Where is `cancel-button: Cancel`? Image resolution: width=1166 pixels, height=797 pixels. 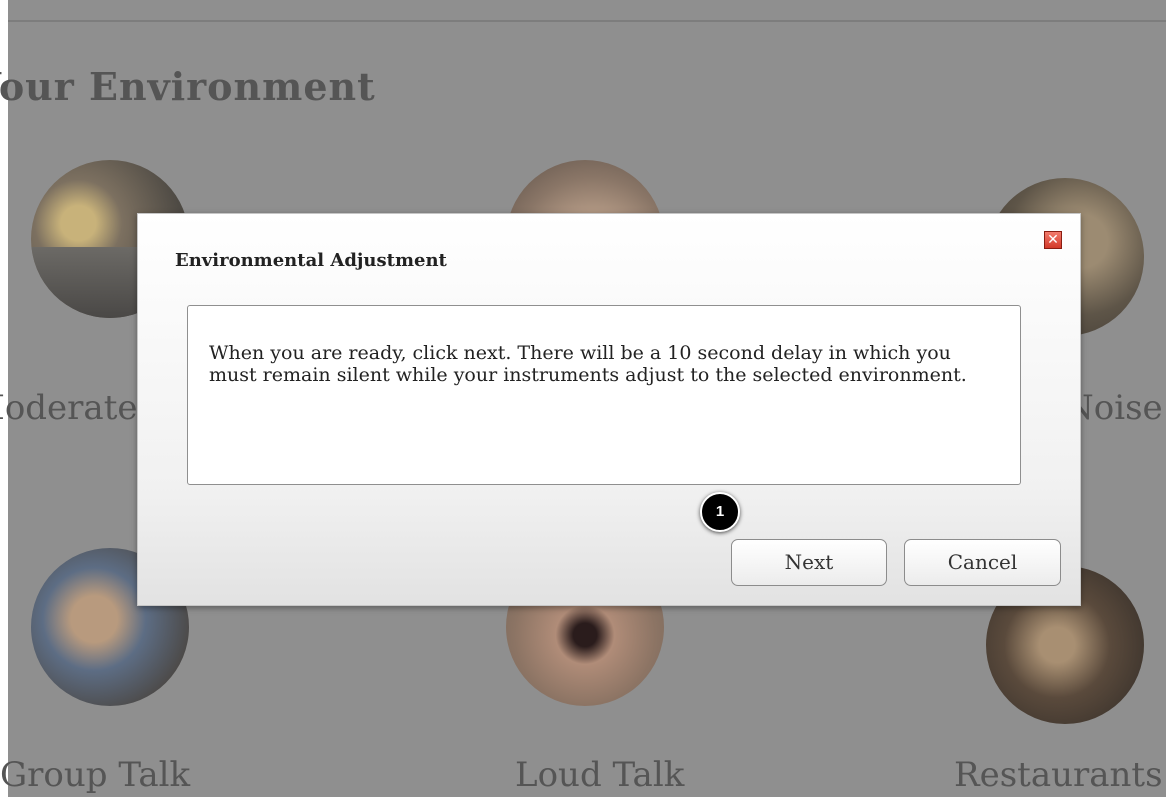
cancel-button: Cancel is located at coordinates (982, 562).